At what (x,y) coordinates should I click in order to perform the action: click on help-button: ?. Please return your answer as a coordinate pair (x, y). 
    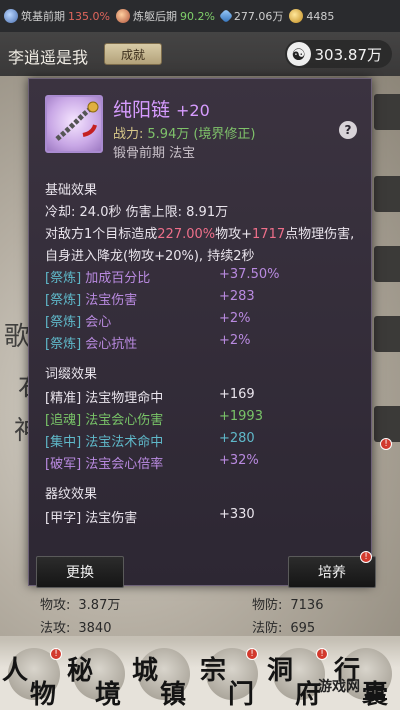
    Looking at the image, I should click on (348, 130).